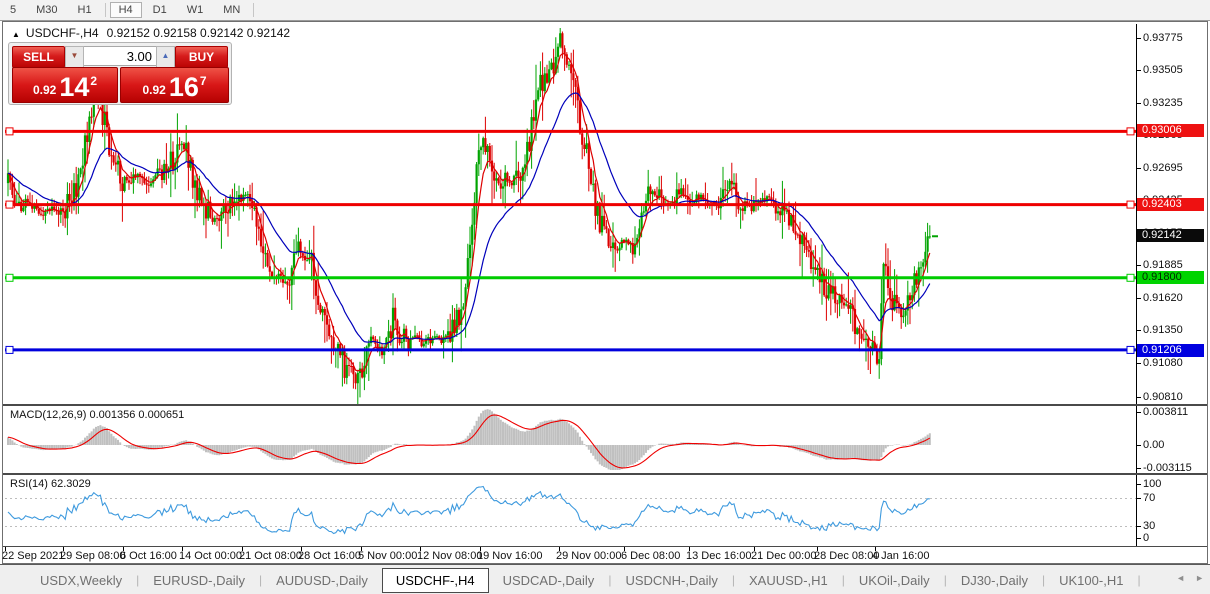  Describe the element at coordinates (1149, 526) in the screenshot. I see `rsi-axis-label: 30` at that location.